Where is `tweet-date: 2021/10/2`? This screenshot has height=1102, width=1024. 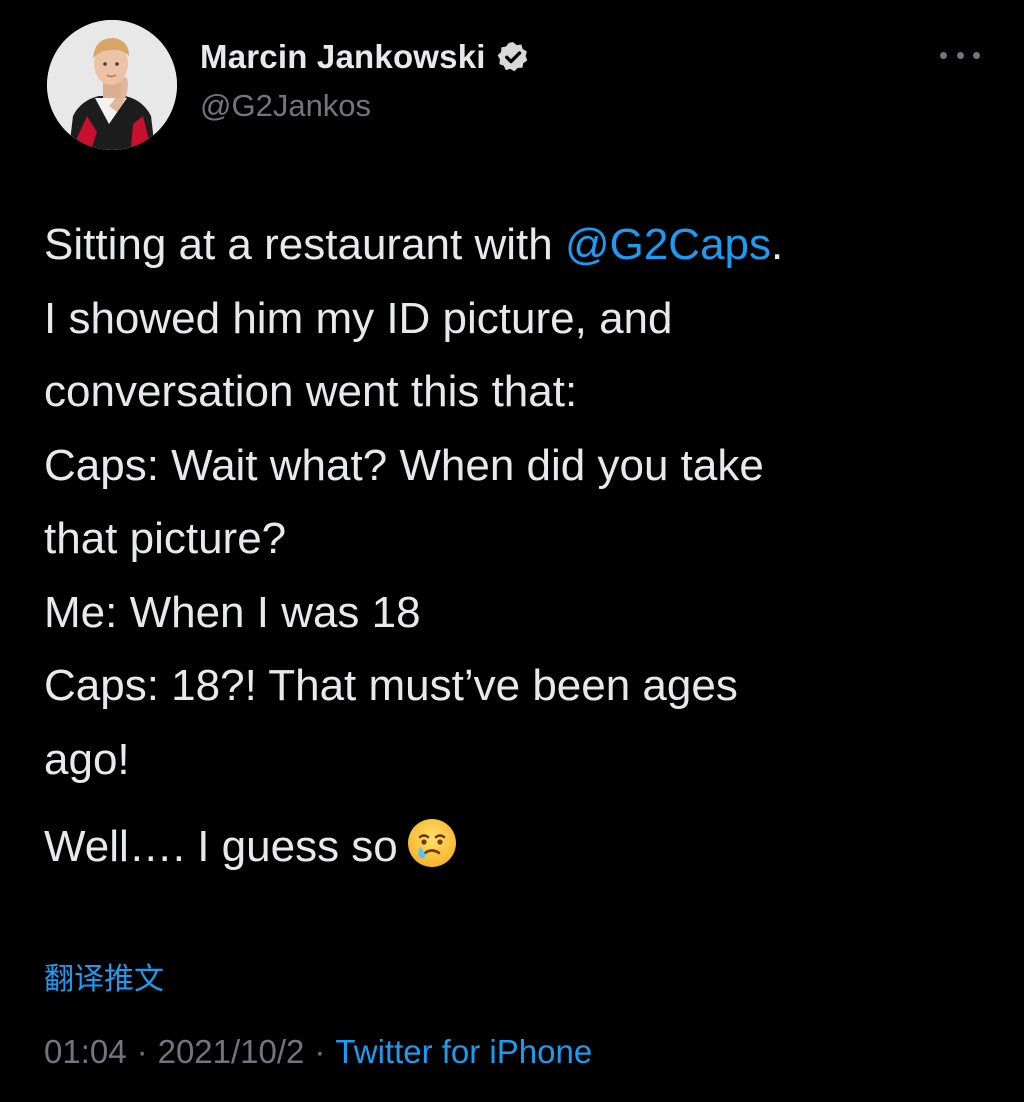 tweet-date: 2021/10/2 is located at coordinates (231, 1051).